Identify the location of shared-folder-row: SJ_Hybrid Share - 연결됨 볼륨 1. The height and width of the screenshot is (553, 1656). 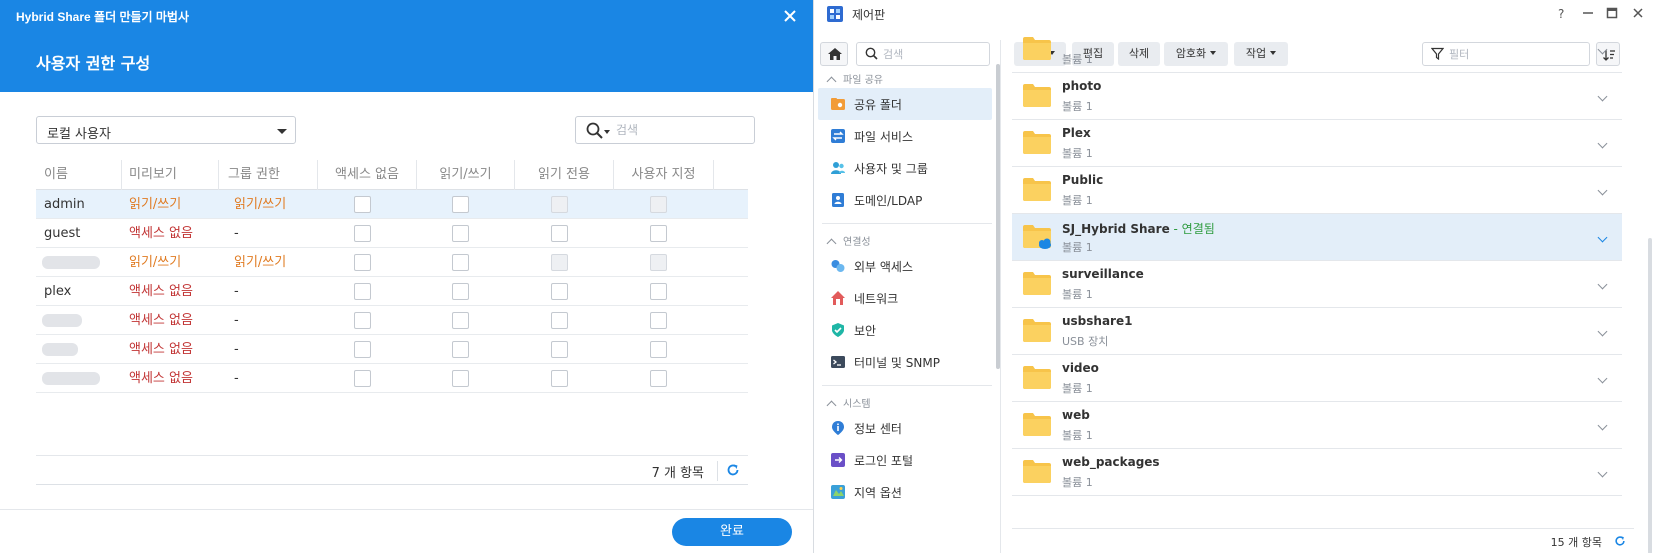
(1317, 237).